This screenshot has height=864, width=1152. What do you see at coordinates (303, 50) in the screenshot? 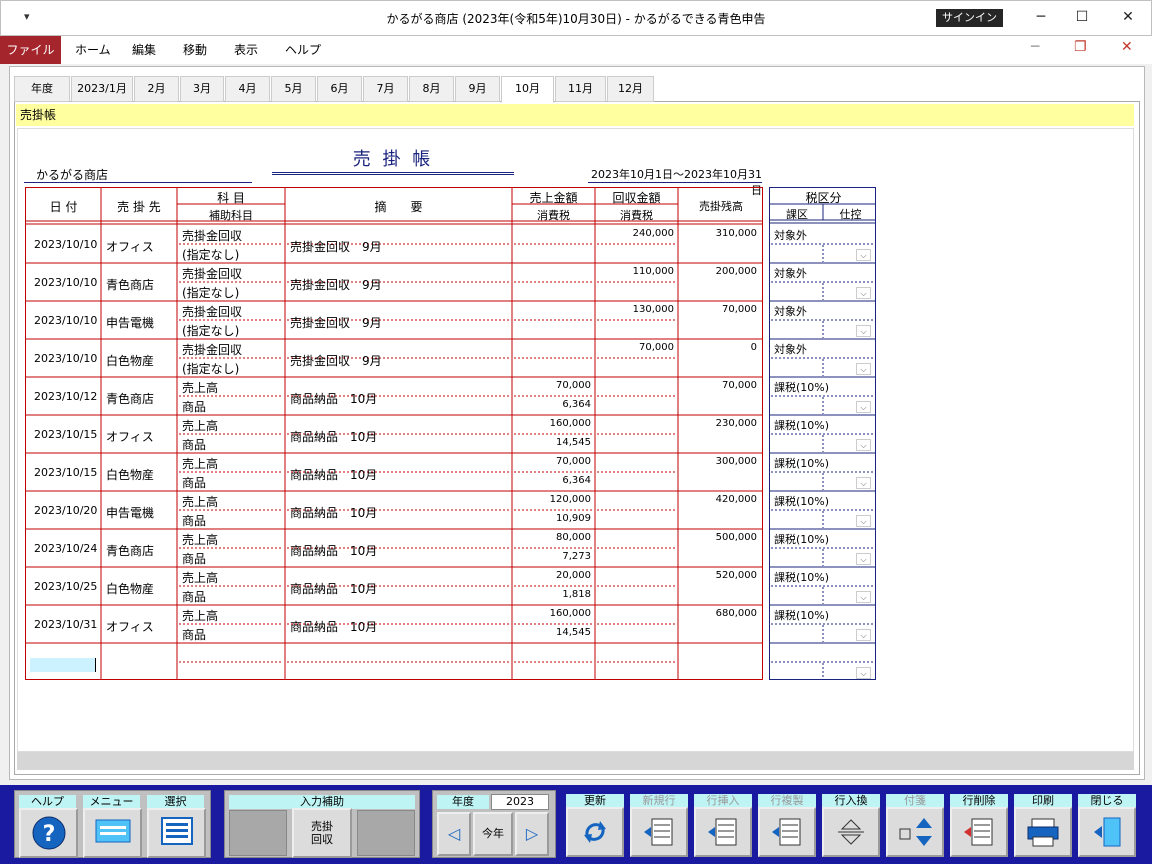
I see `menu-help: ヘルプ` at bounding box center [303, 50].